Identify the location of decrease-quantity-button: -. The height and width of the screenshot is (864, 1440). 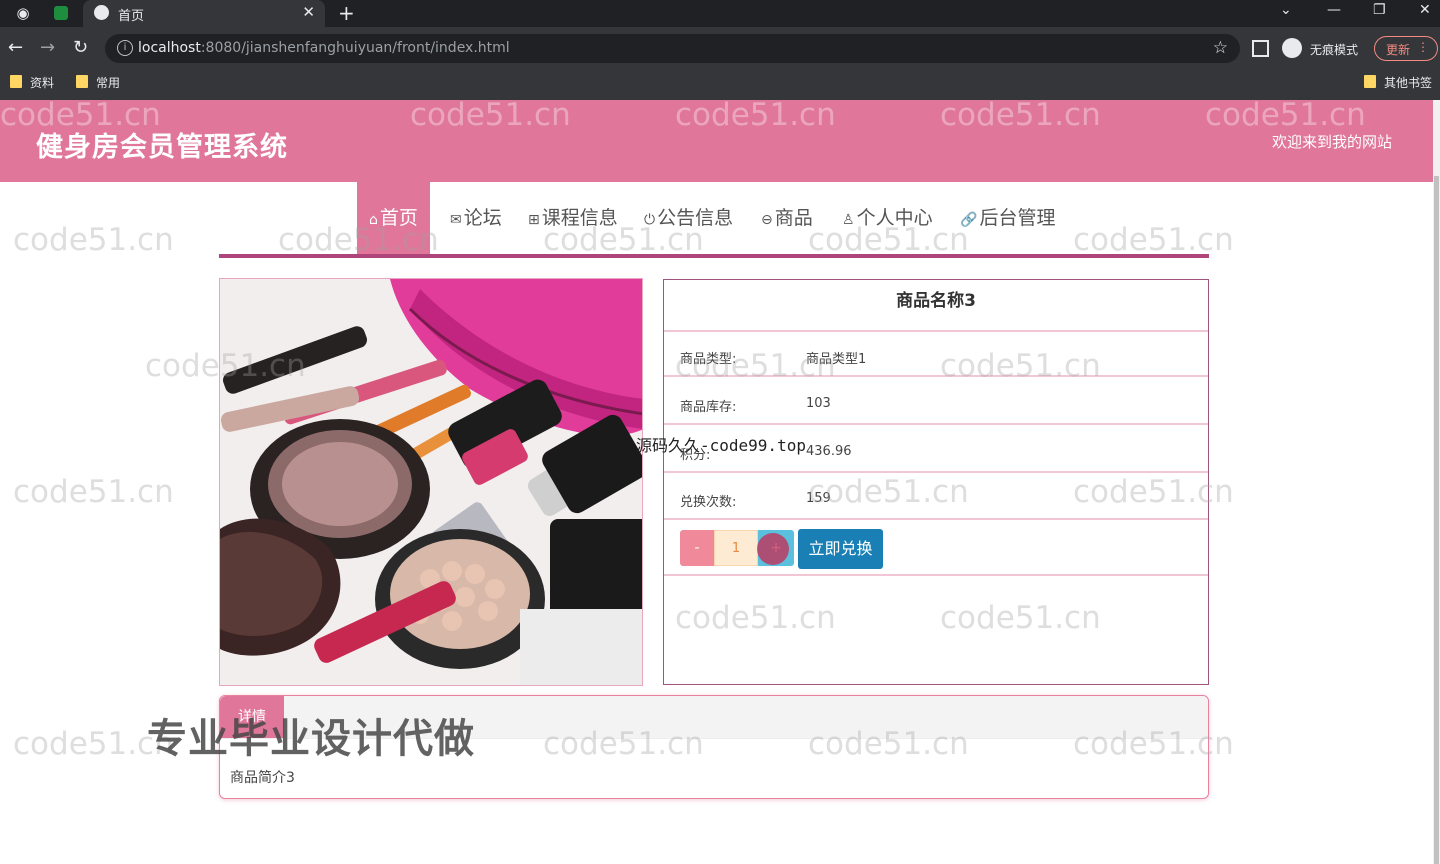
(697, 548).